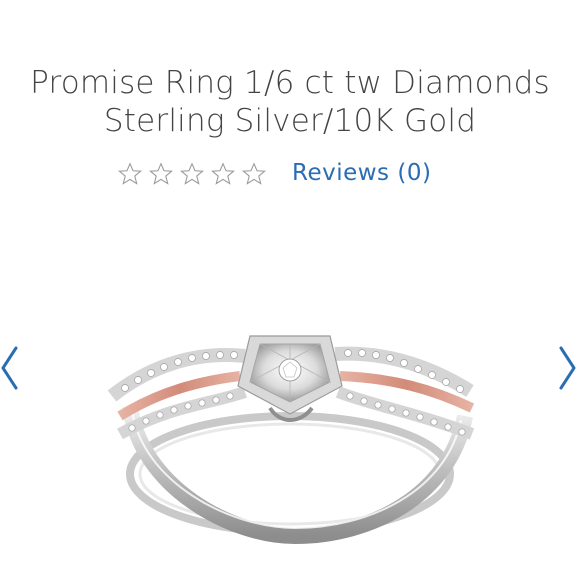  Describe the element at coordinates (361, 173) in the screenshot. I see `reviews-link: Reviews (0)` at that location.